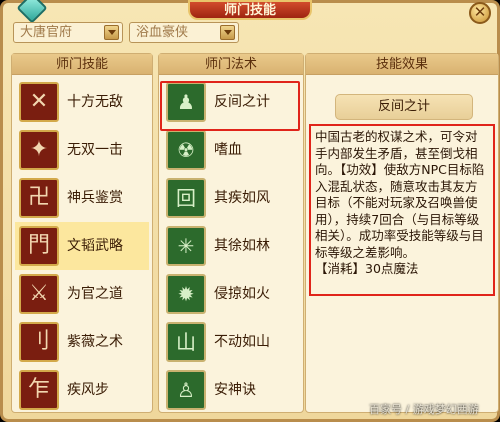 The width and height of the screenshot is (500, 422). What do you see at coordinates (95, 150) in the screenshot?
I see `skill-label: 无双一击` at bounding box center [95, 150].